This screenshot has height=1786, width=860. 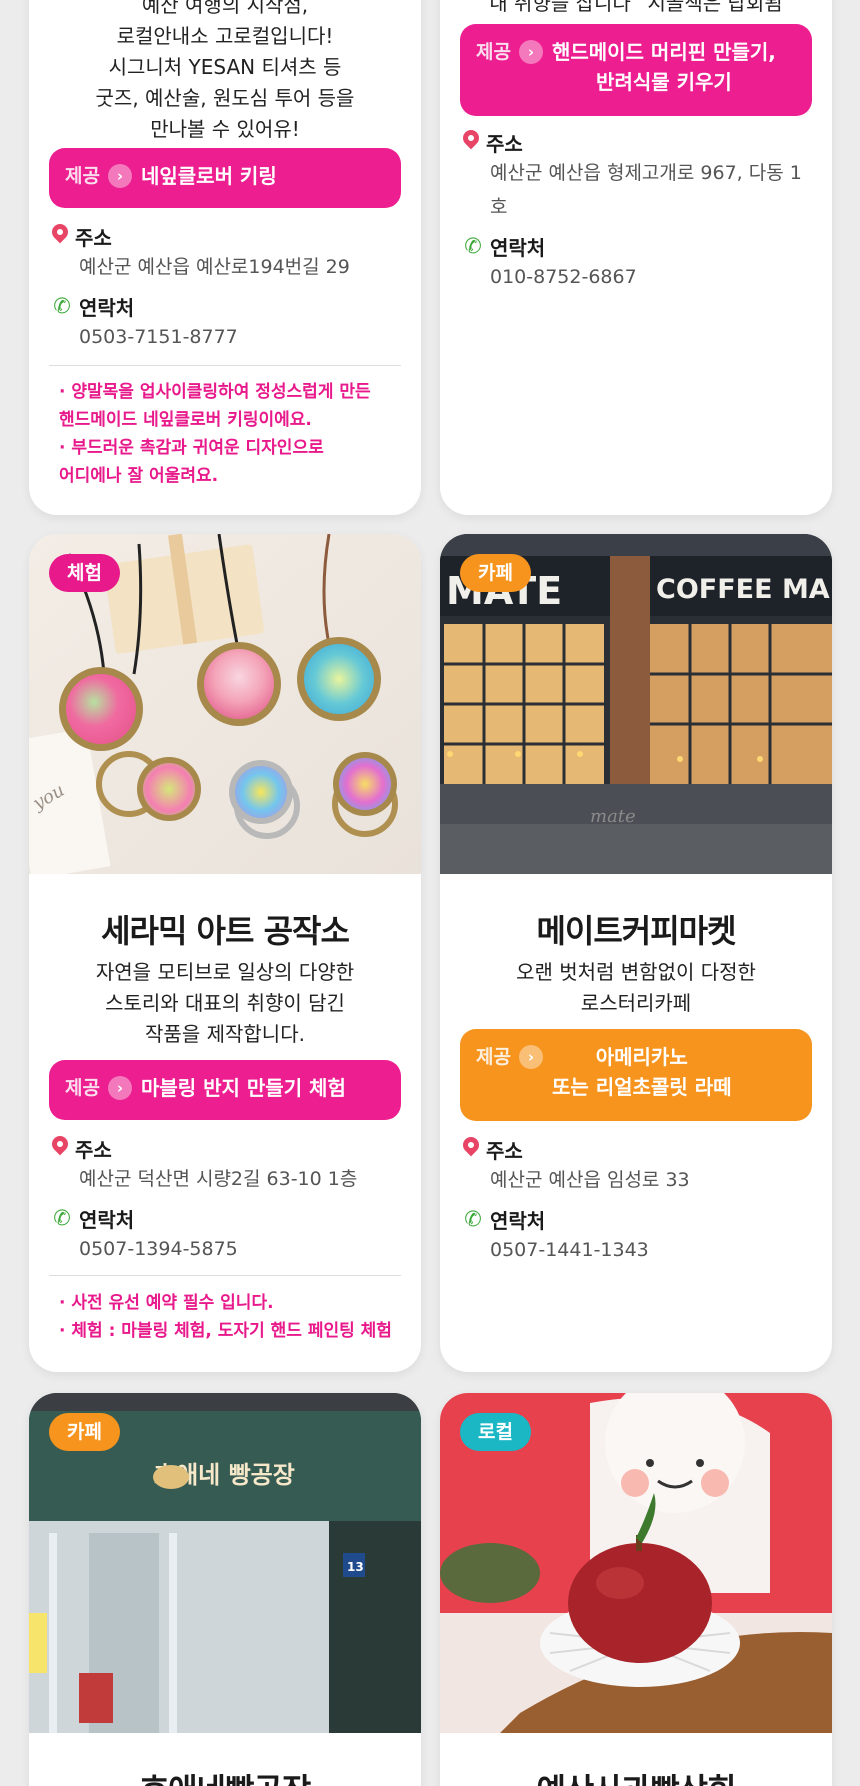 I want to click on card-title: 효애네빵공장, so click(x=225, y=1775).